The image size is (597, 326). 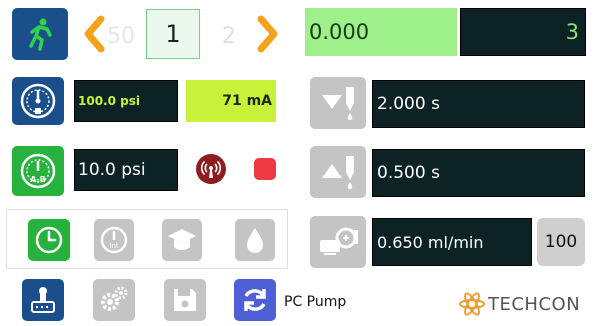 I want to click on settings-button, so click(x=114, y=300).